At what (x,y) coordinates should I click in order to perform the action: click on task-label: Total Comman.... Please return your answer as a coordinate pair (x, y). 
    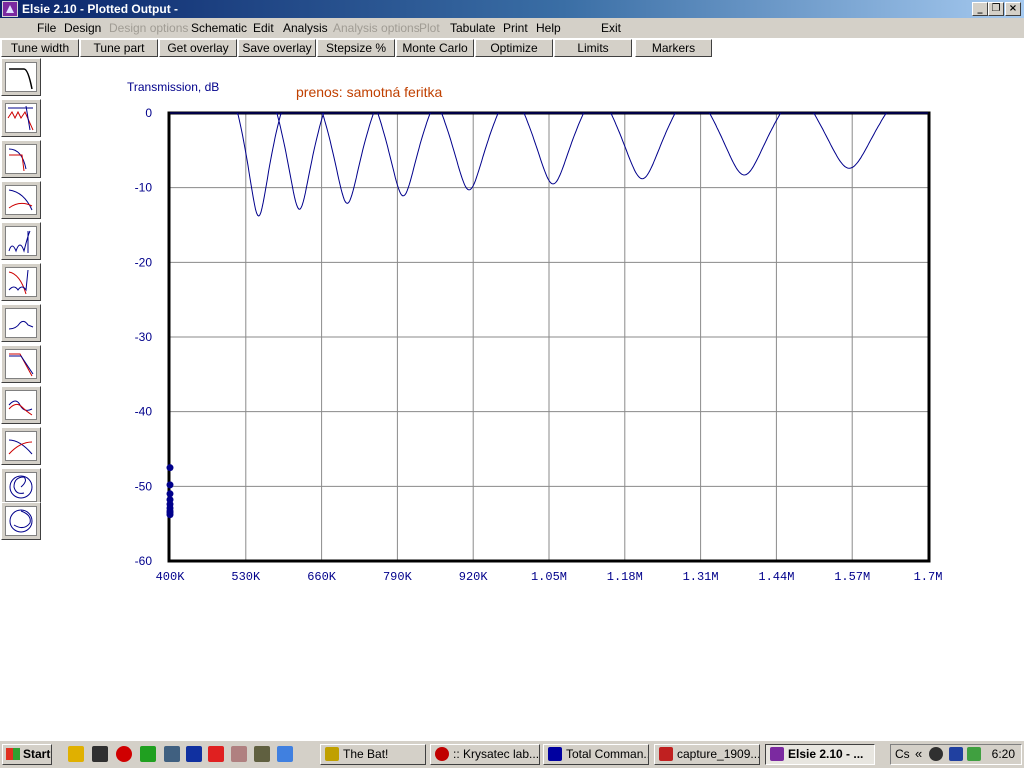
    Looking at the image, I should click on (607, 754).